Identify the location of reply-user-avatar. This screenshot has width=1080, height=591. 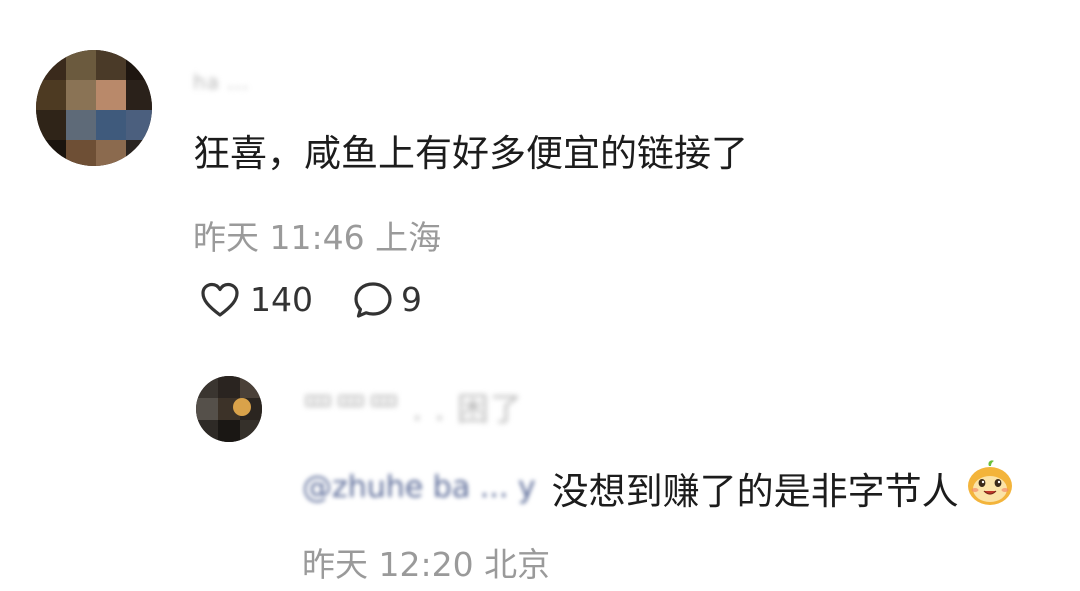
(229, 409).